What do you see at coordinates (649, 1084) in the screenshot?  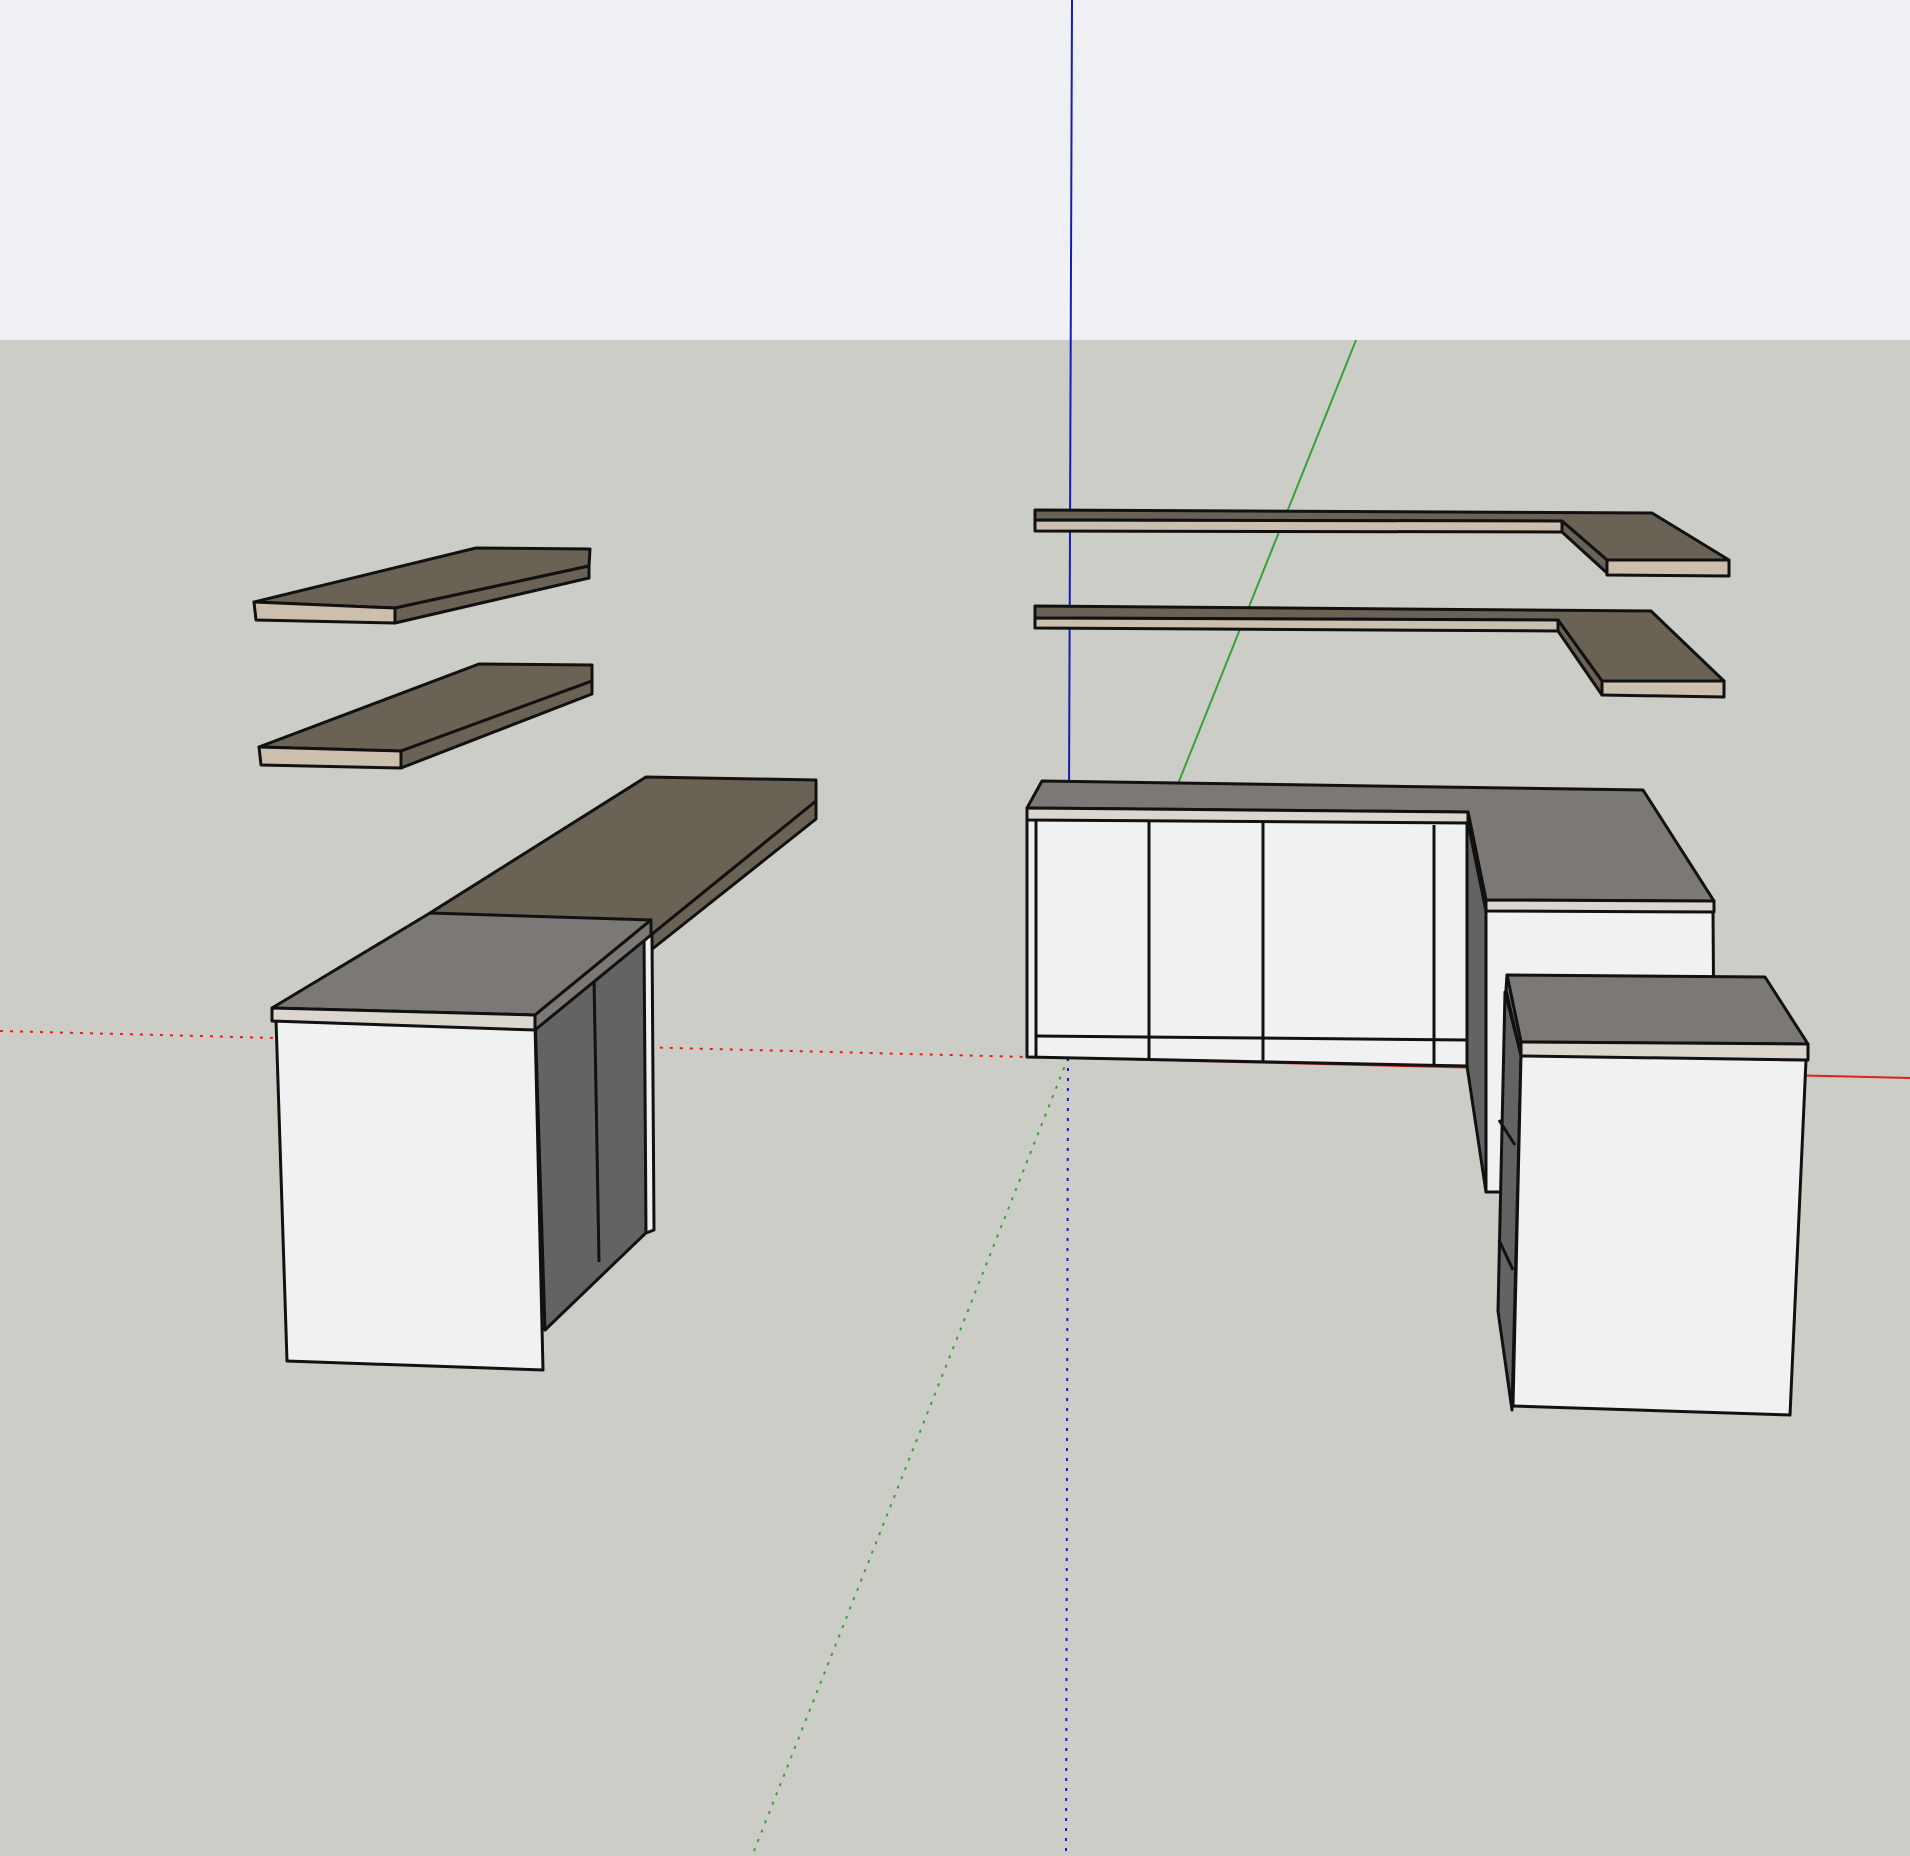 I see `cabinet-side-leg` at bounding box center [649, 1084].